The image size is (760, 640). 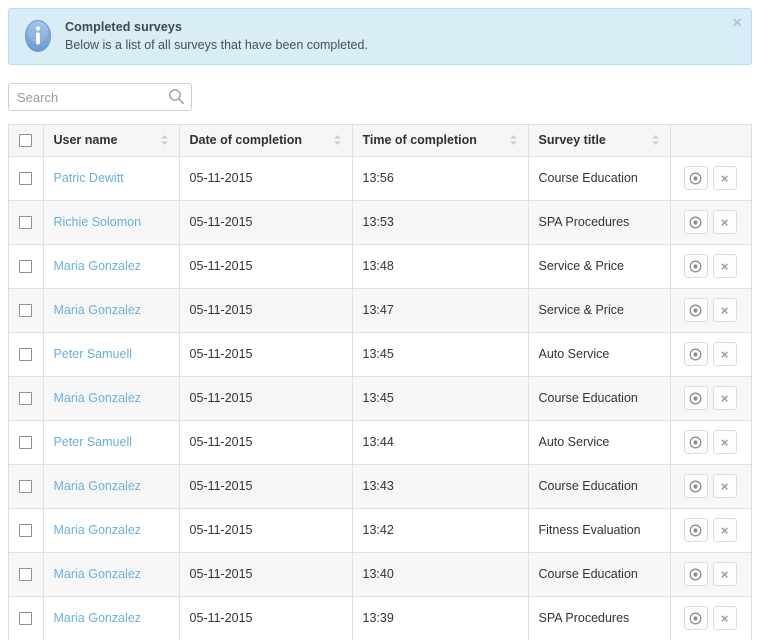 I want to click on column-header-date-of-completion: Date of completion, so click(x=266, y=141).